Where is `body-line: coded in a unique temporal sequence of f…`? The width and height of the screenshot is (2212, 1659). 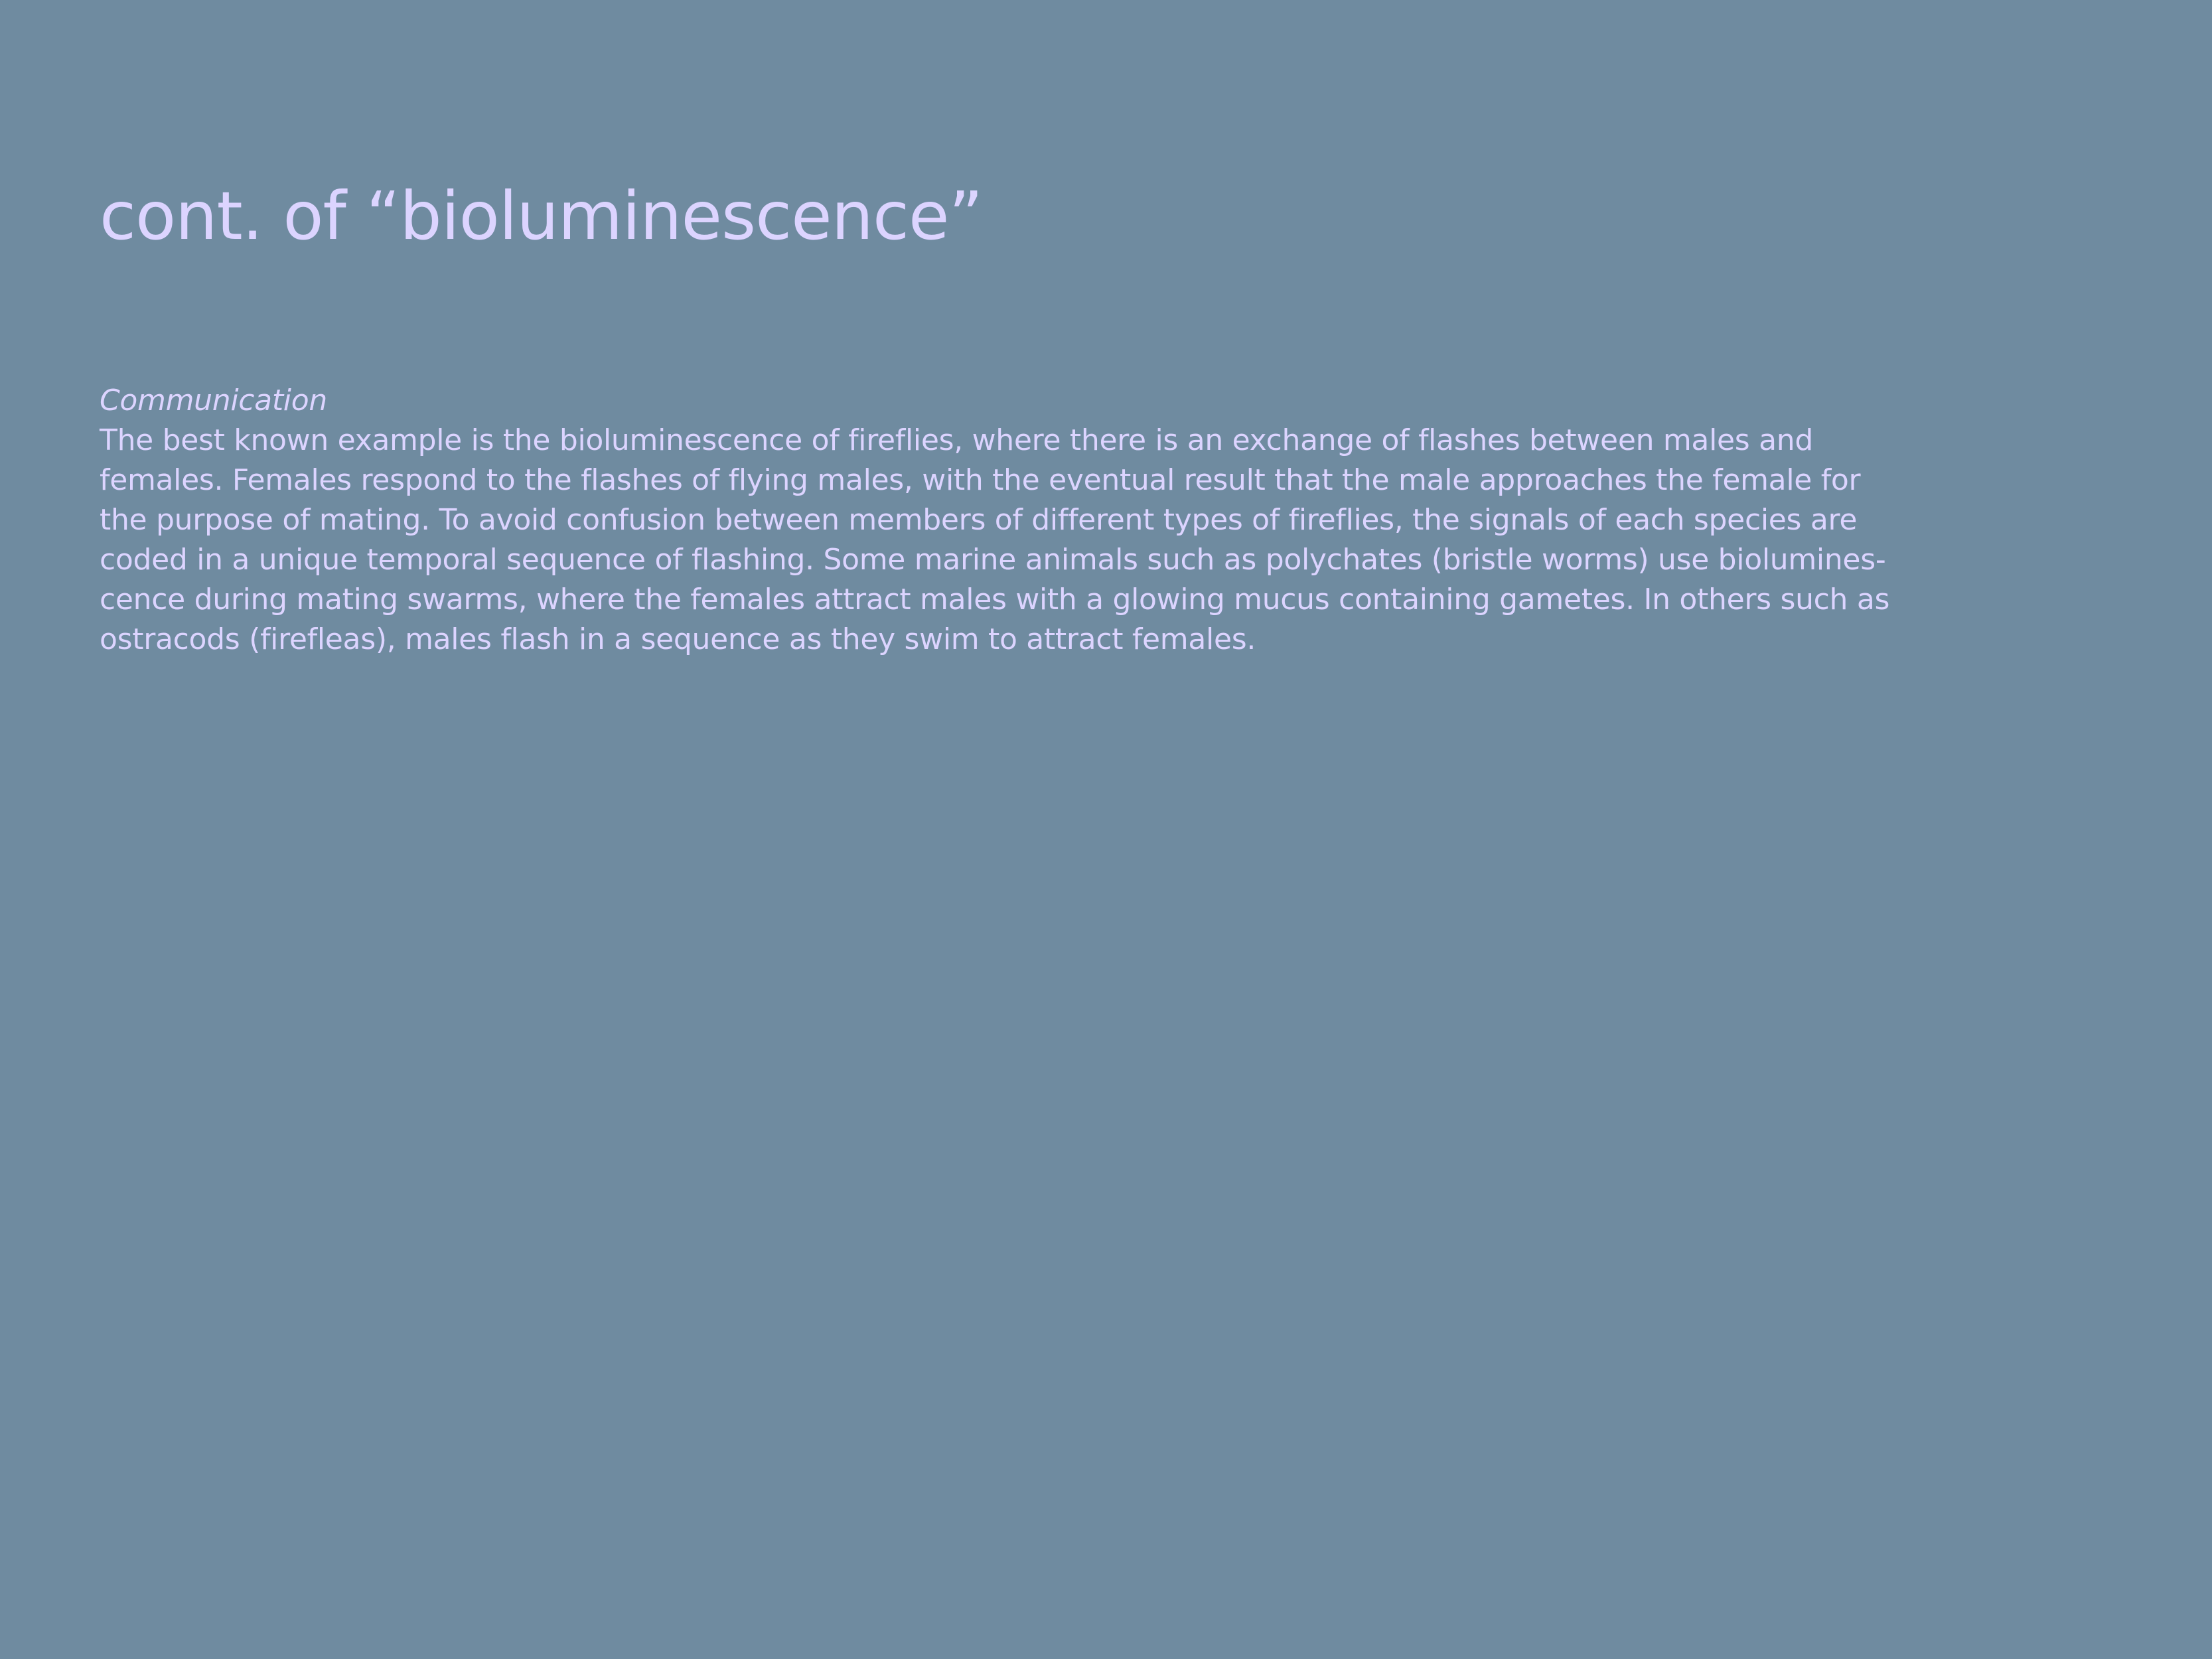
body-line: coded in a unique temporal sequence of f… is located at coordinates (993, 560).